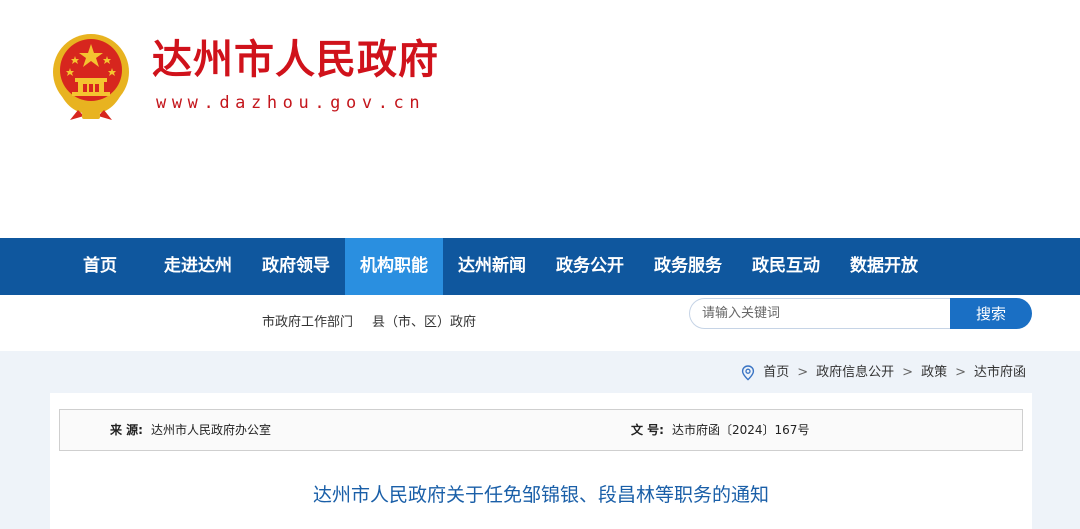 The width and height of the screenshot is (1080, 529). Describe the element at coordinates (776, 373) in the screenshot. I see `breadcrumb-home: 首页` at that location.